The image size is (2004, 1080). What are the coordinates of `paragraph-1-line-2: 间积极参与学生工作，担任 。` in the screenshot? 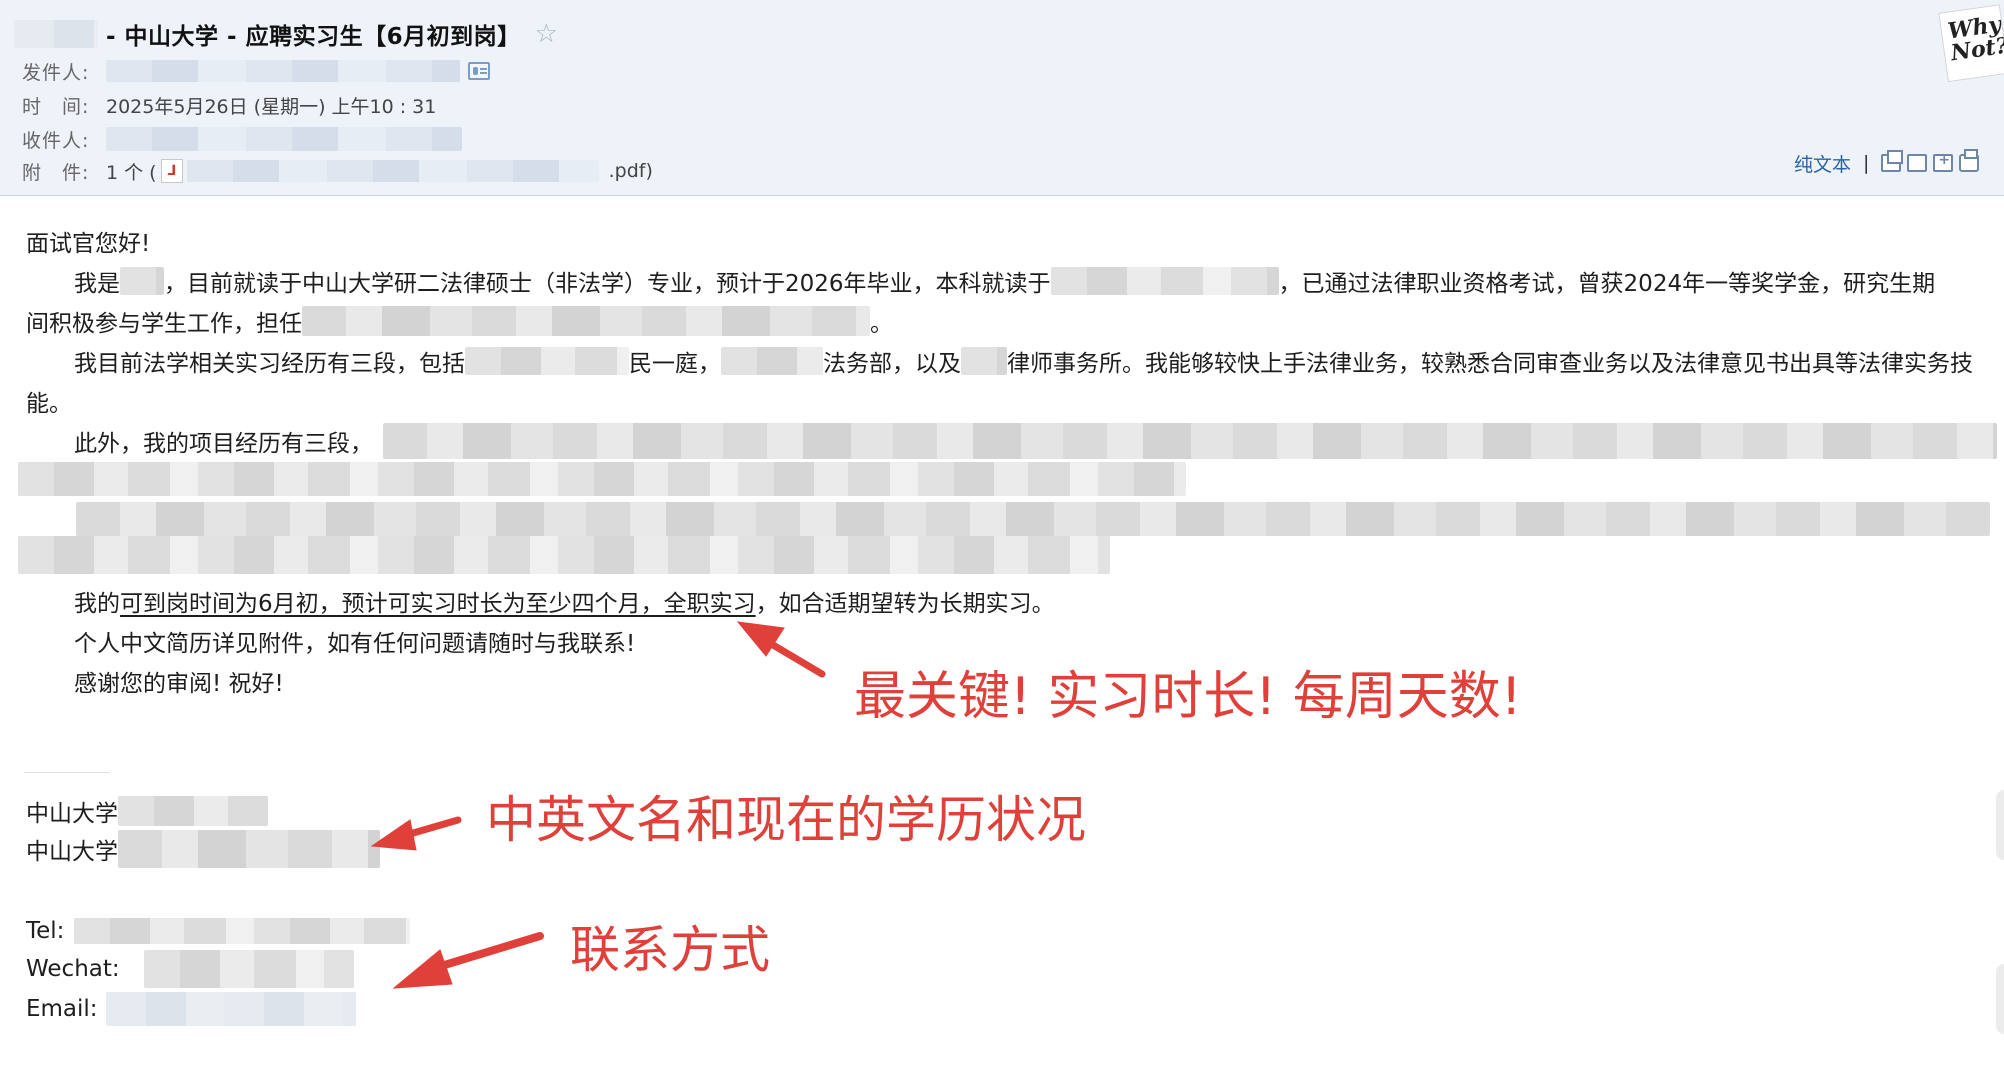 It's located at (459, 321).